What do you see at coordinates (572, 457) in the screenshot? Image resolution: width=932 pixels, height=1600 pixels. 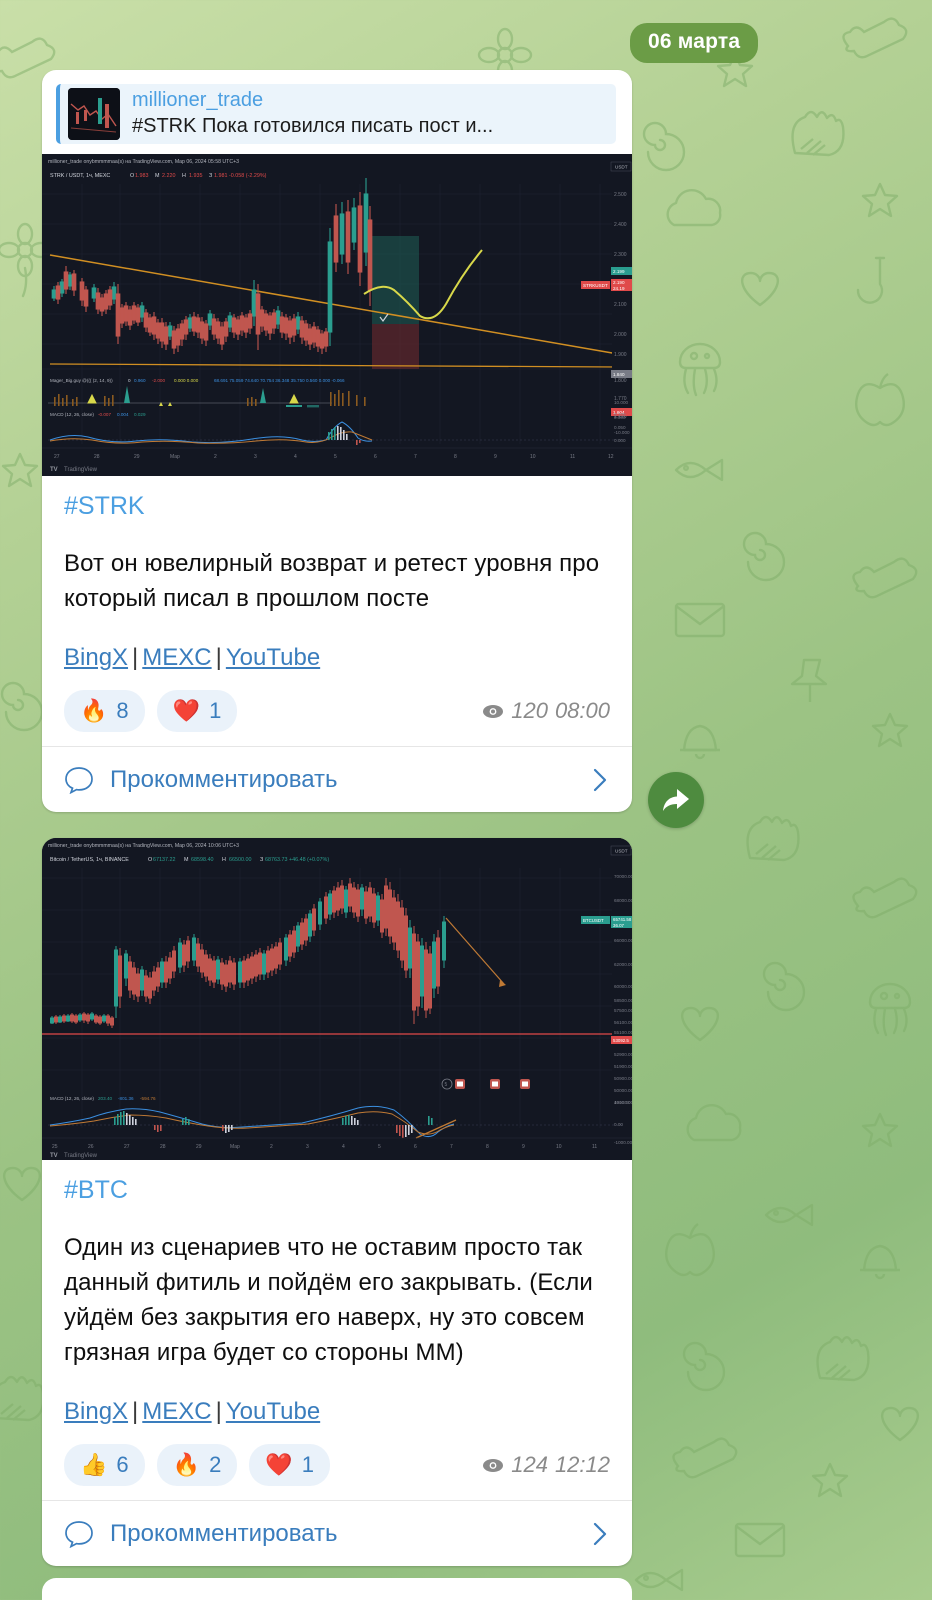 I see `svg-text: 11` at bounding box center [572, 457].